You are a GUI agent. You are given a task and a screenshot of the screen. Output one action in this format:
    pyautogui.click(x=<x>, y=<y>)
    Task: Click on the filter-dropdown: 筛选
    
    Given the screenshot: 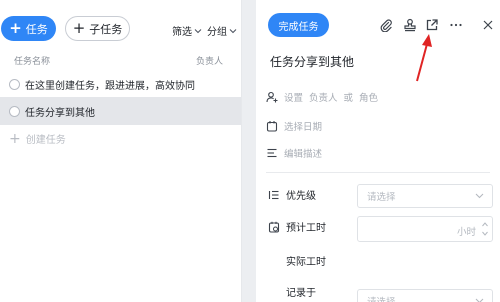 What is the action you would take?
    pyautogui.click(x=187, y=30)
    